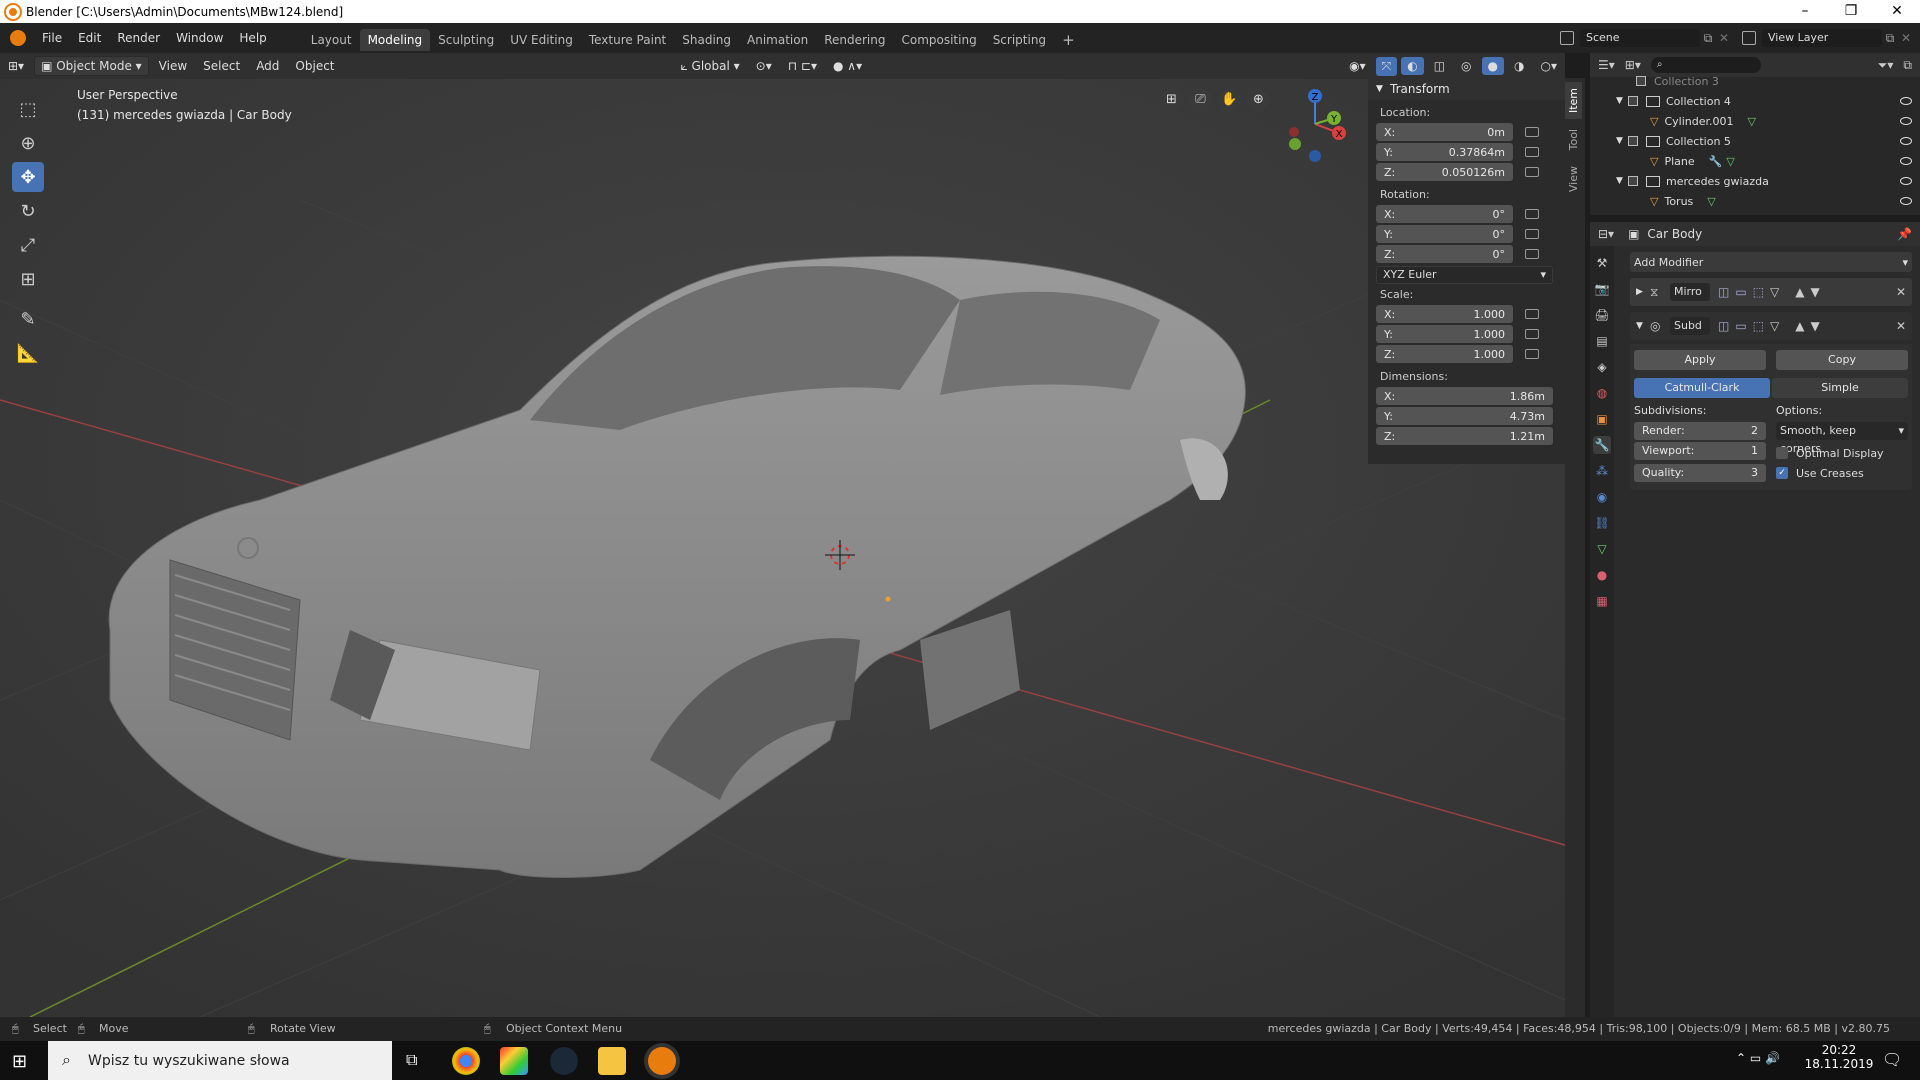 The image size is (1920, 1080). I want to click on cage-toggle-icon: ▽, so click(1774, 326).